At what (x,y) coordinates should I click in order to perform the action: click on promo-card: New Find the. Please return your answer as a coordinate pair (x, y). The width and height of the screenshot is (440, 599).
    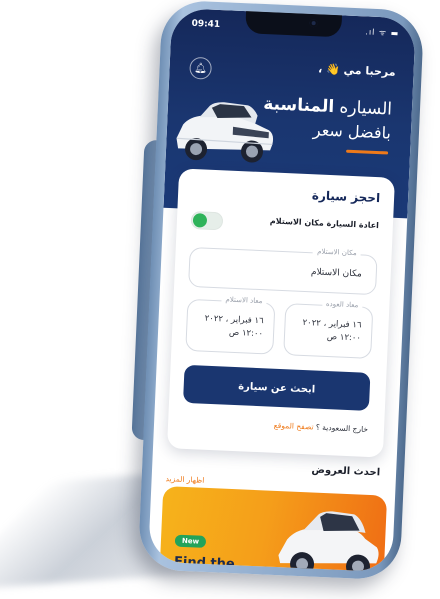
    Looking at the image, I should click on (273, 529).